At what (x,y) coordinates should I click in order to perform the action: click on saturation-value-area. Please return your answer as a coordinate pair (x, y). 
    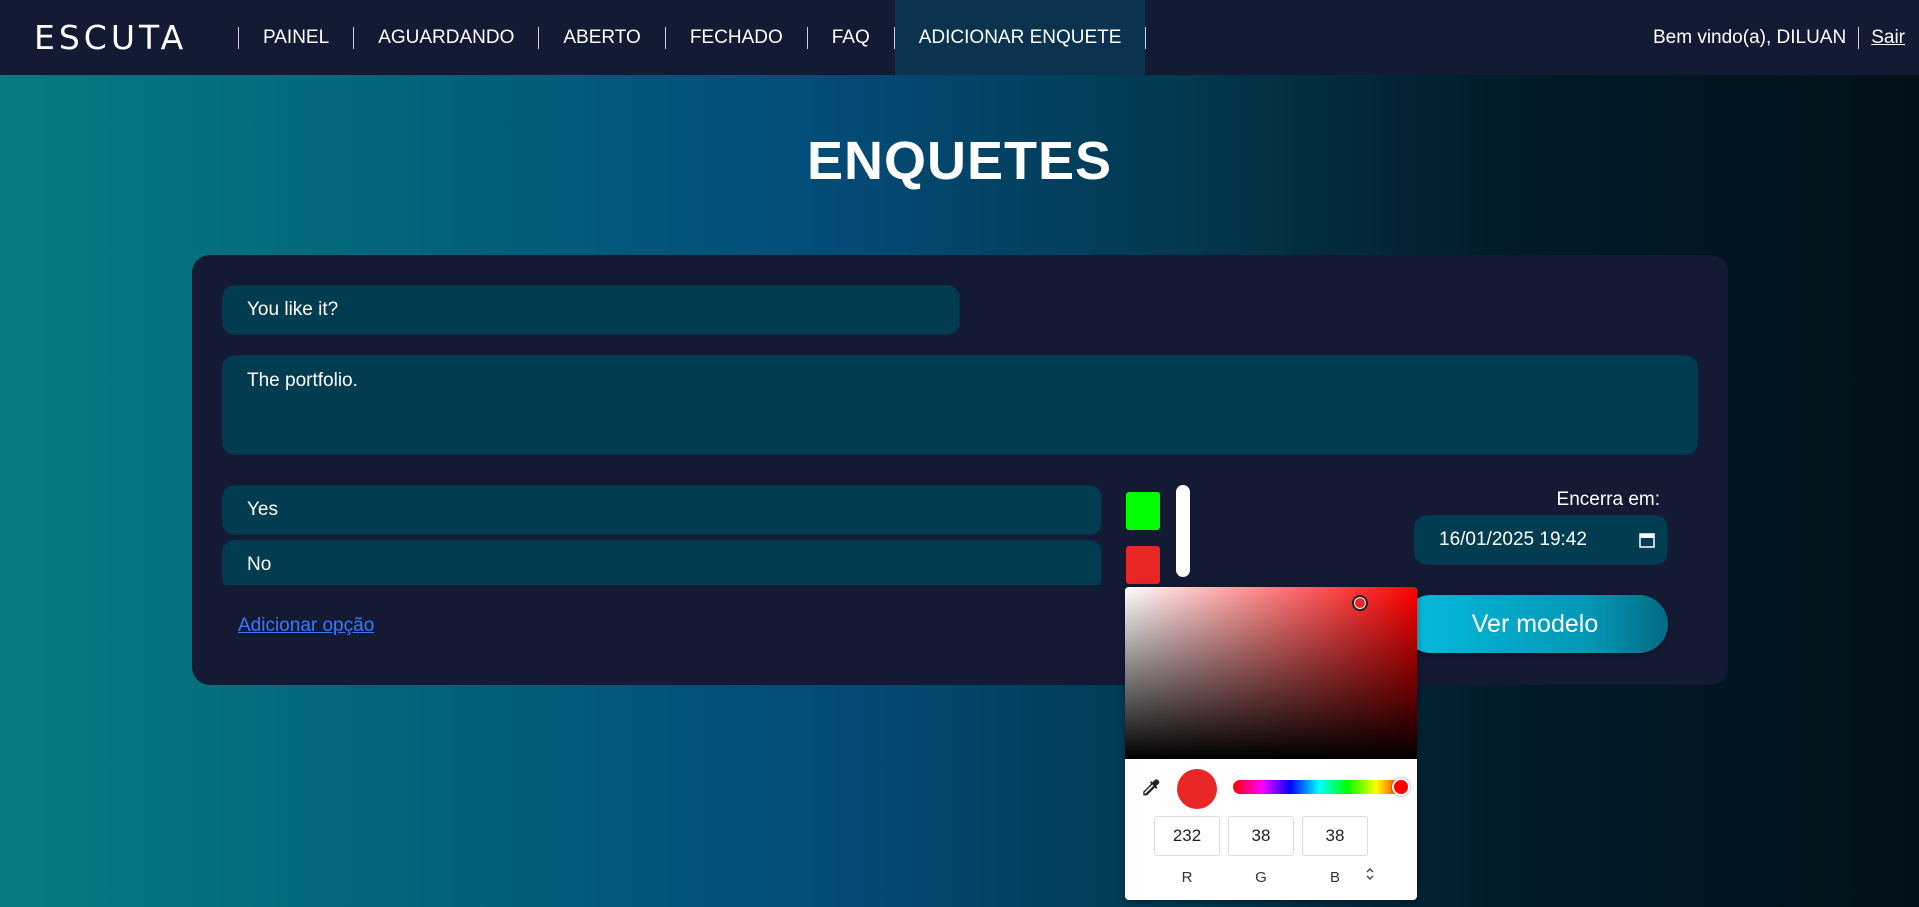
    Looking at the image, I should click on (1271, 673).